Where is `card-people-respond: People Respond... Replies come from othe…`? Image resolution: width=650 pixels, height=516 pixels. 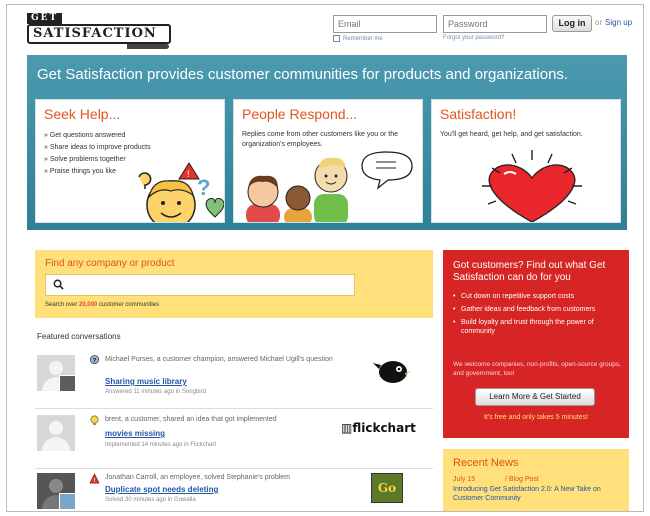 card-people-respond: People Respond... Replies come from othe… is located at coordinates (328, 161).